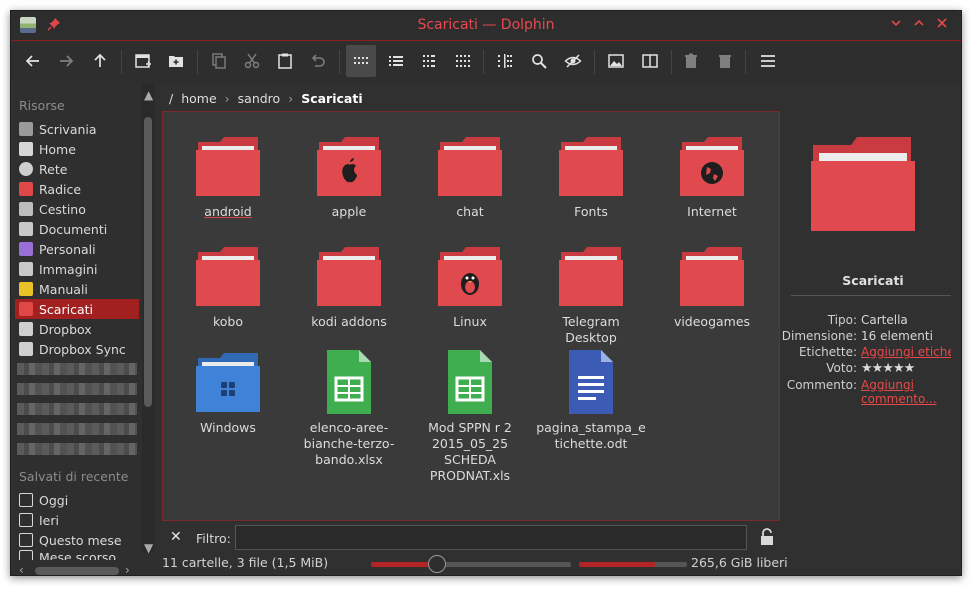 This screenshot has width=978, height=592. What do you see at coordinates (77, 520) in the screenshot?
I see `recent-ieri: Ieri` at bounding box center [77, 520].